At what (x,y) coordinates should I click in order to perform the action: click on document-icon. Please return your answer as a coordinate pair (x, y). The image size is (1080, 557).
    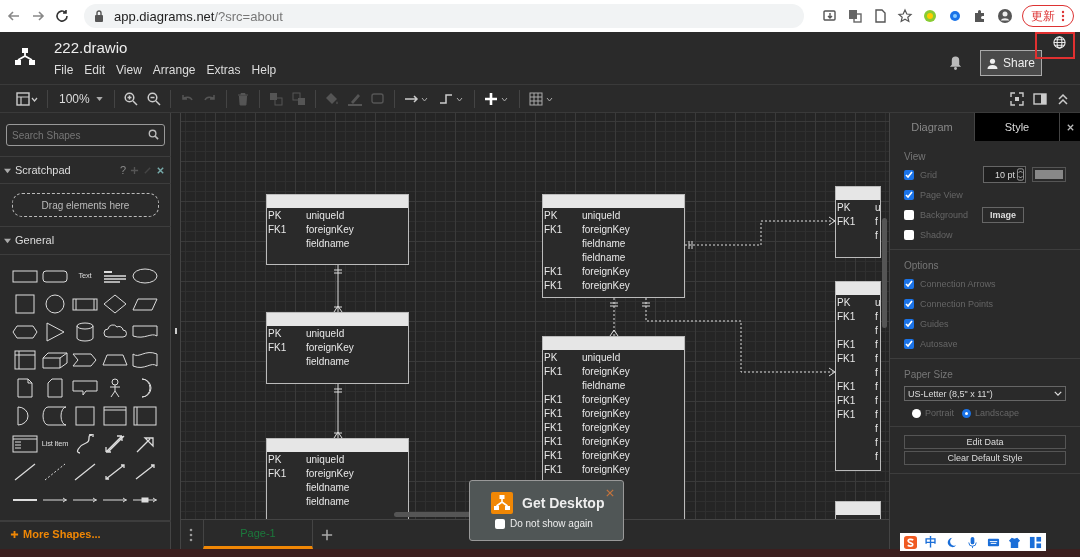
    Looking at the image, I should click on (880, 16).